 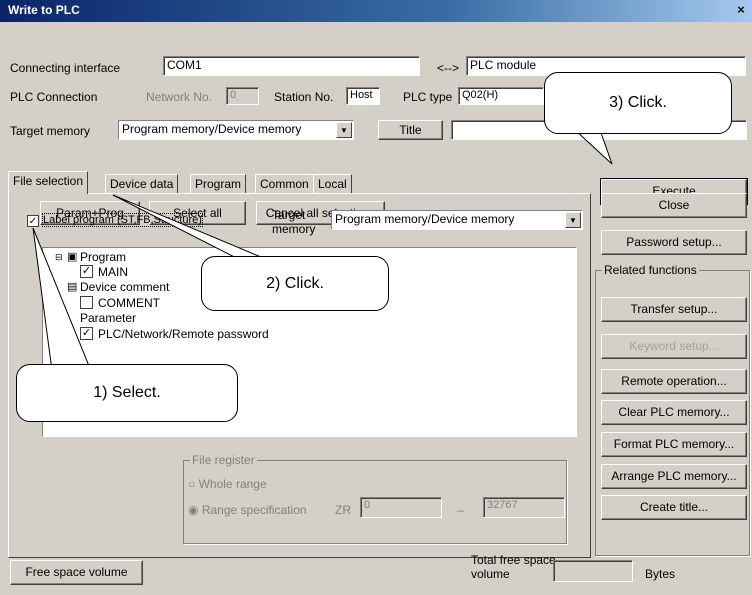 I want to click on tab-file-selection: File selection, so click(x=48, y=182).